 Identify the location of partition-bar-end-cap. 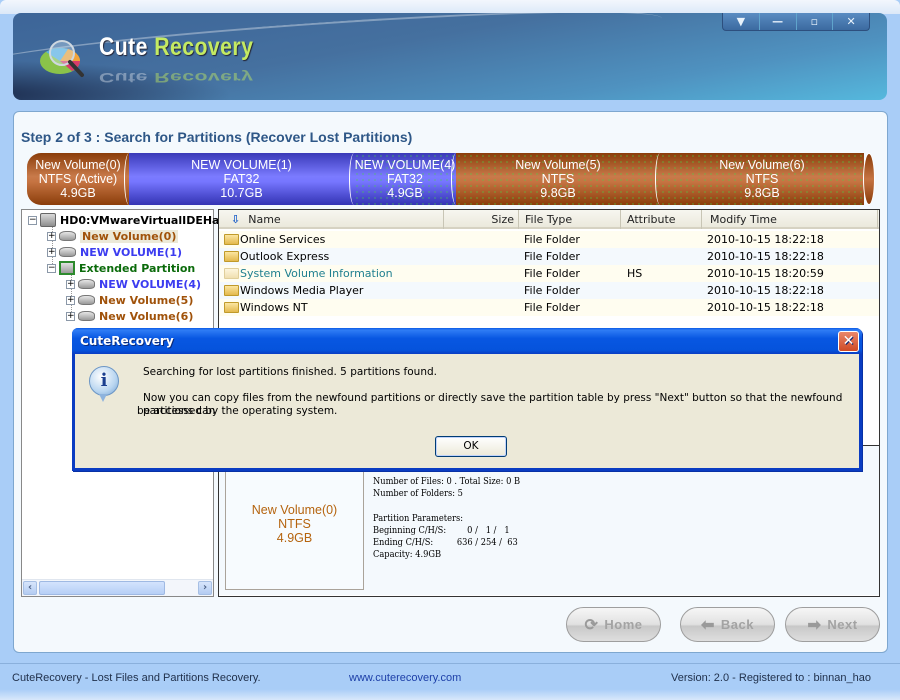
(869, 179).